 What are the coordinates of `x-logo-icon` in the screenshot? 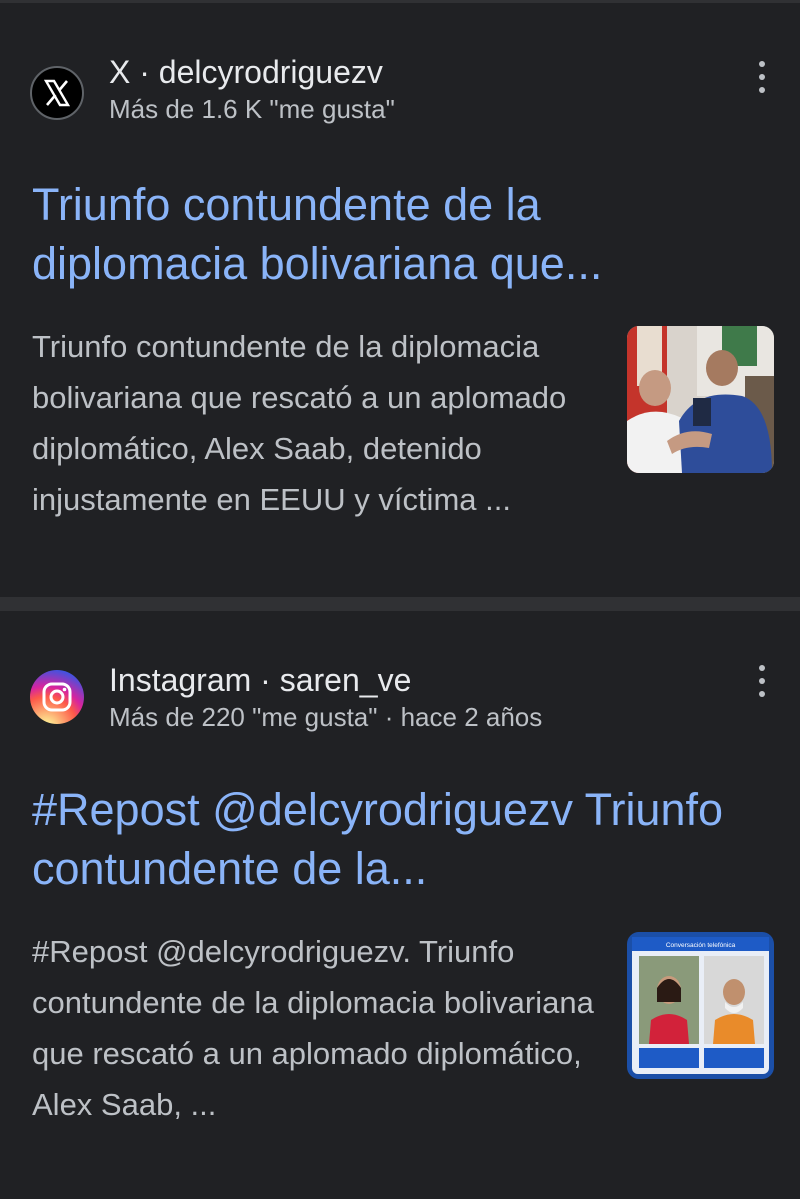 It's located at (57, 93).